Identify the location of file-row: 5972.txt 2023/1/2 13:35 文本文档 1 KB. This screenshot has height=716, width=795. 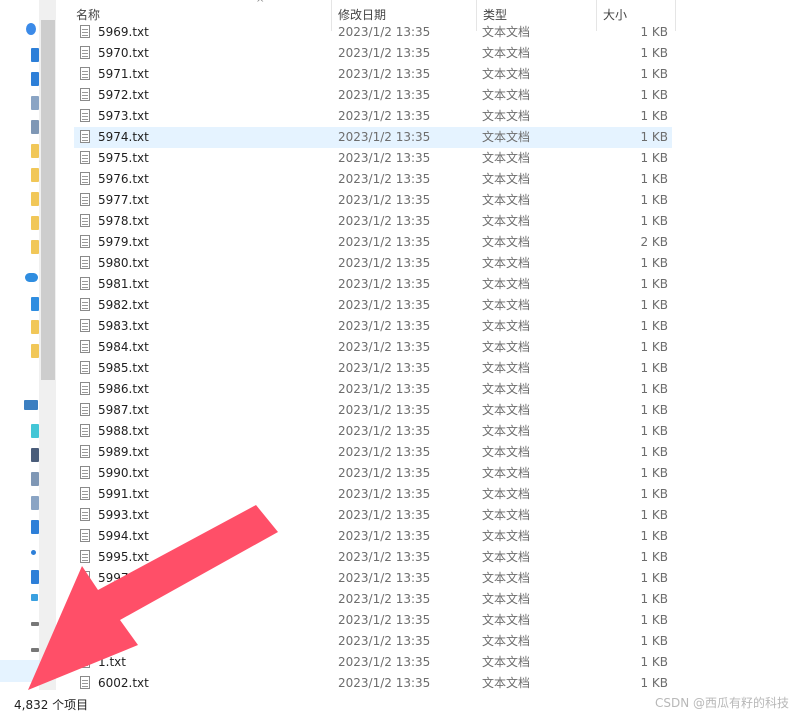
(373, 95).